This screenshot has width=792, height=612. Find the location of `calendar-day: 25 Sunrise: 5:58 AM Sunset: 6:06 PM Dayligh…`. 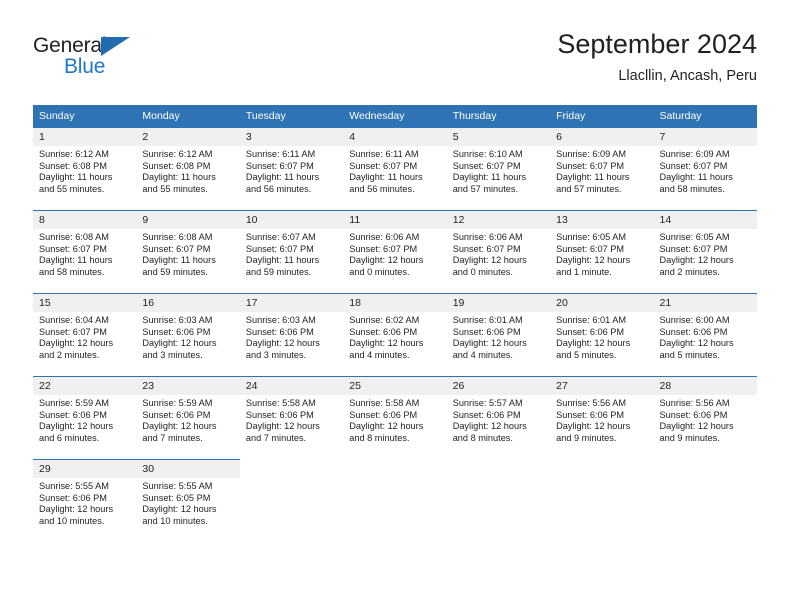

calendar-day: 25 Sunrise: 5:58 AM Sunset: 6:06 PM Dayligh… is located at coordinates (395, 417).